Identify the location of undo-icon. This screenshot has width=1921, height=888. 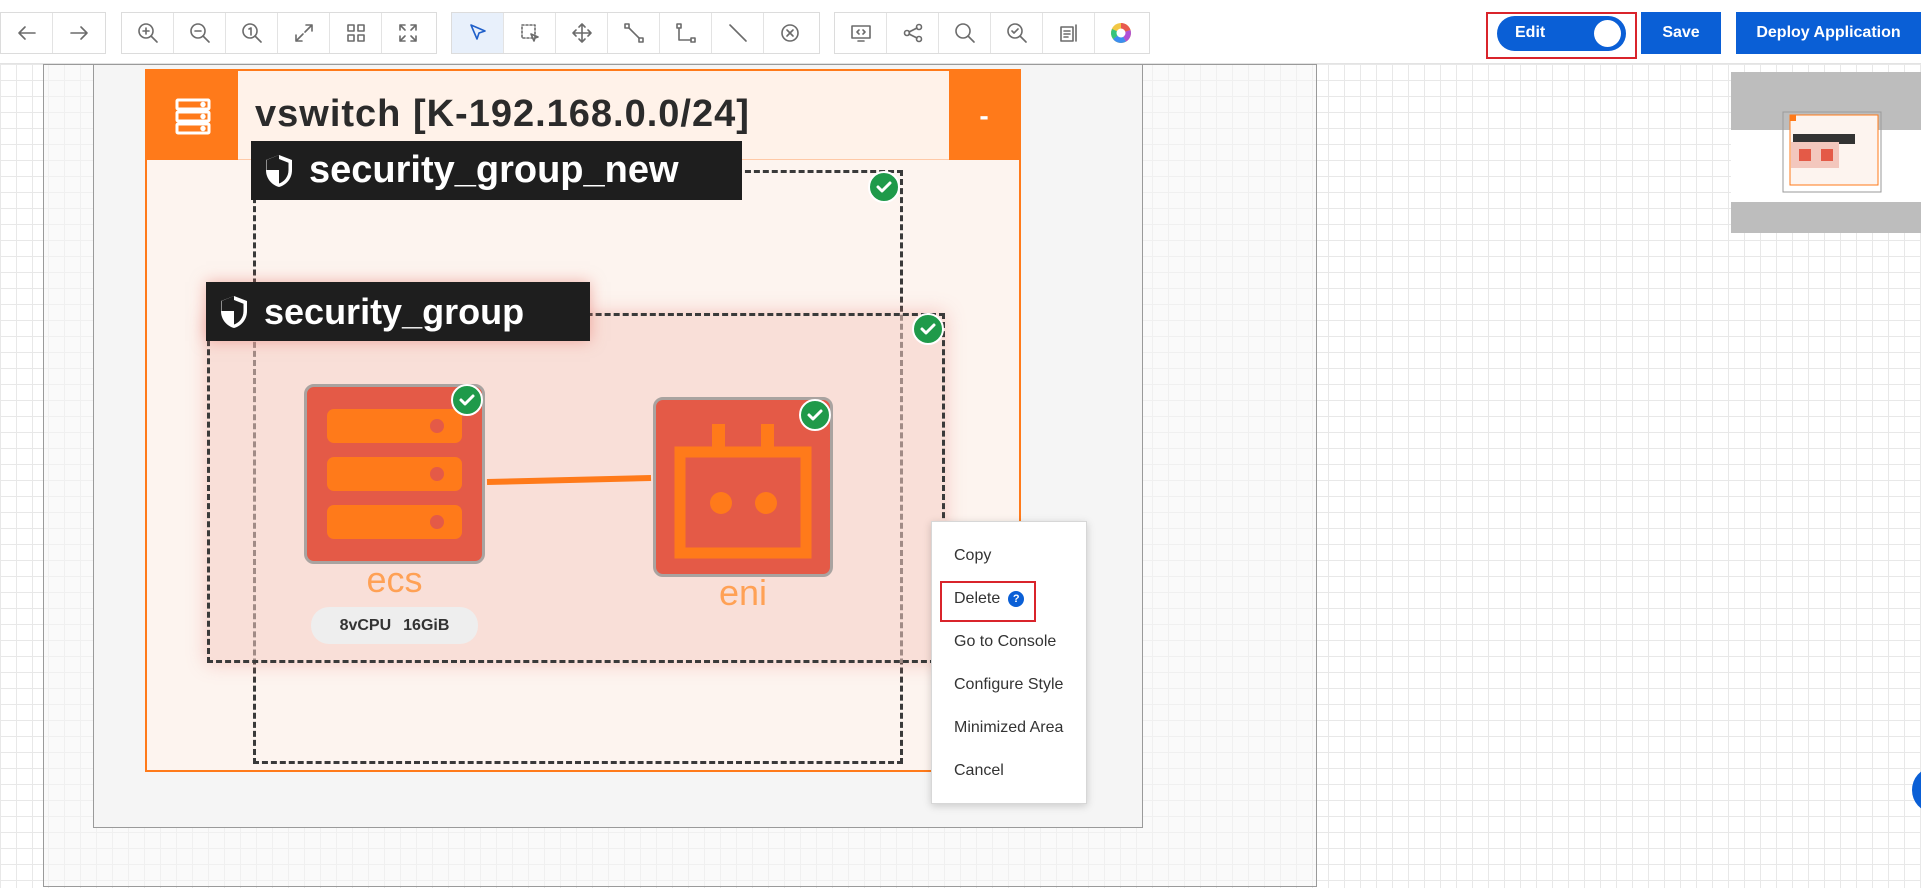
(26, 33).